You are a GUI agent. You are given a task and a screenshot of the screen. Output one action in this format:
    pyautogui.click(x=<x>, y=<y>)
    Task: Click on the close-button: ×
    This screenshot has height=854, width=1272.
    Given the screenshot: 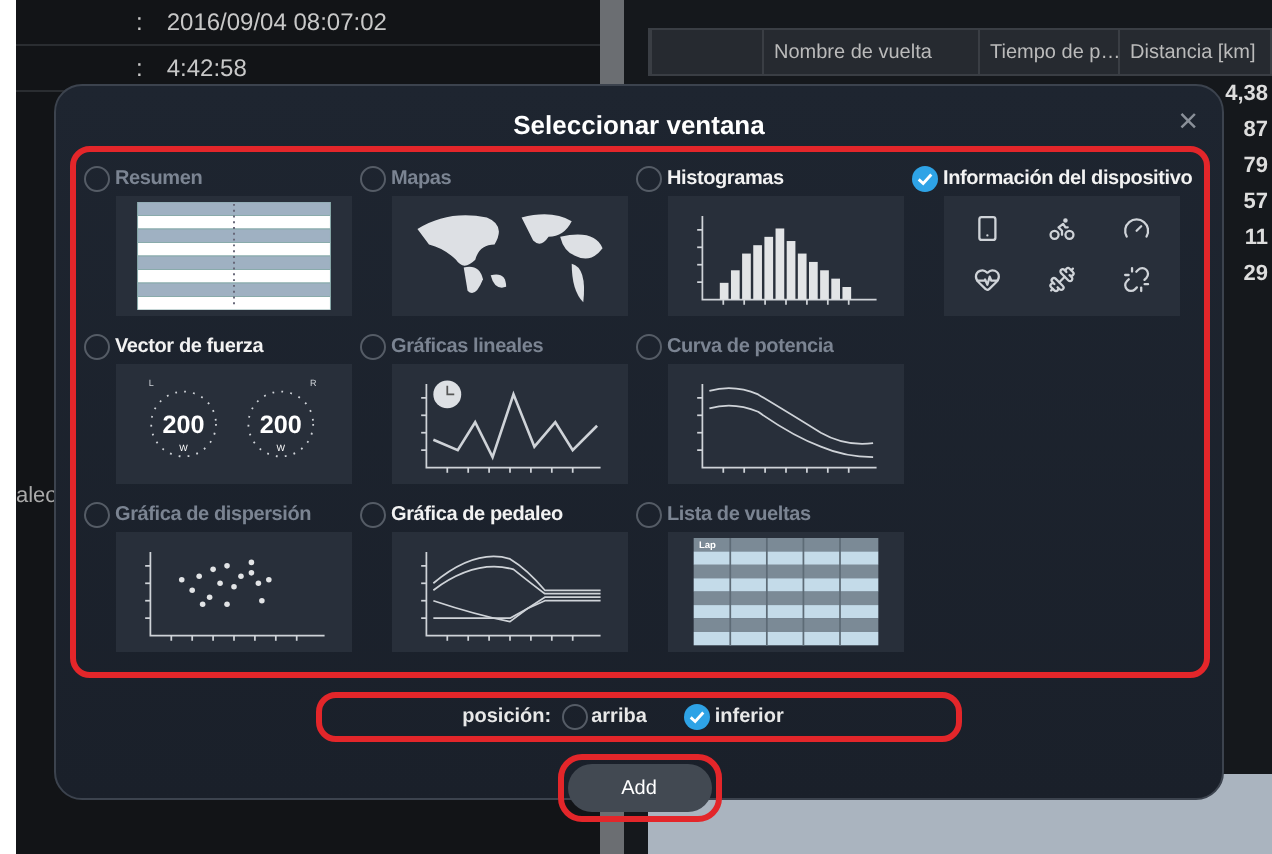 What is the action you would take?
    pyautogui.click(x=1188, y=122)
    